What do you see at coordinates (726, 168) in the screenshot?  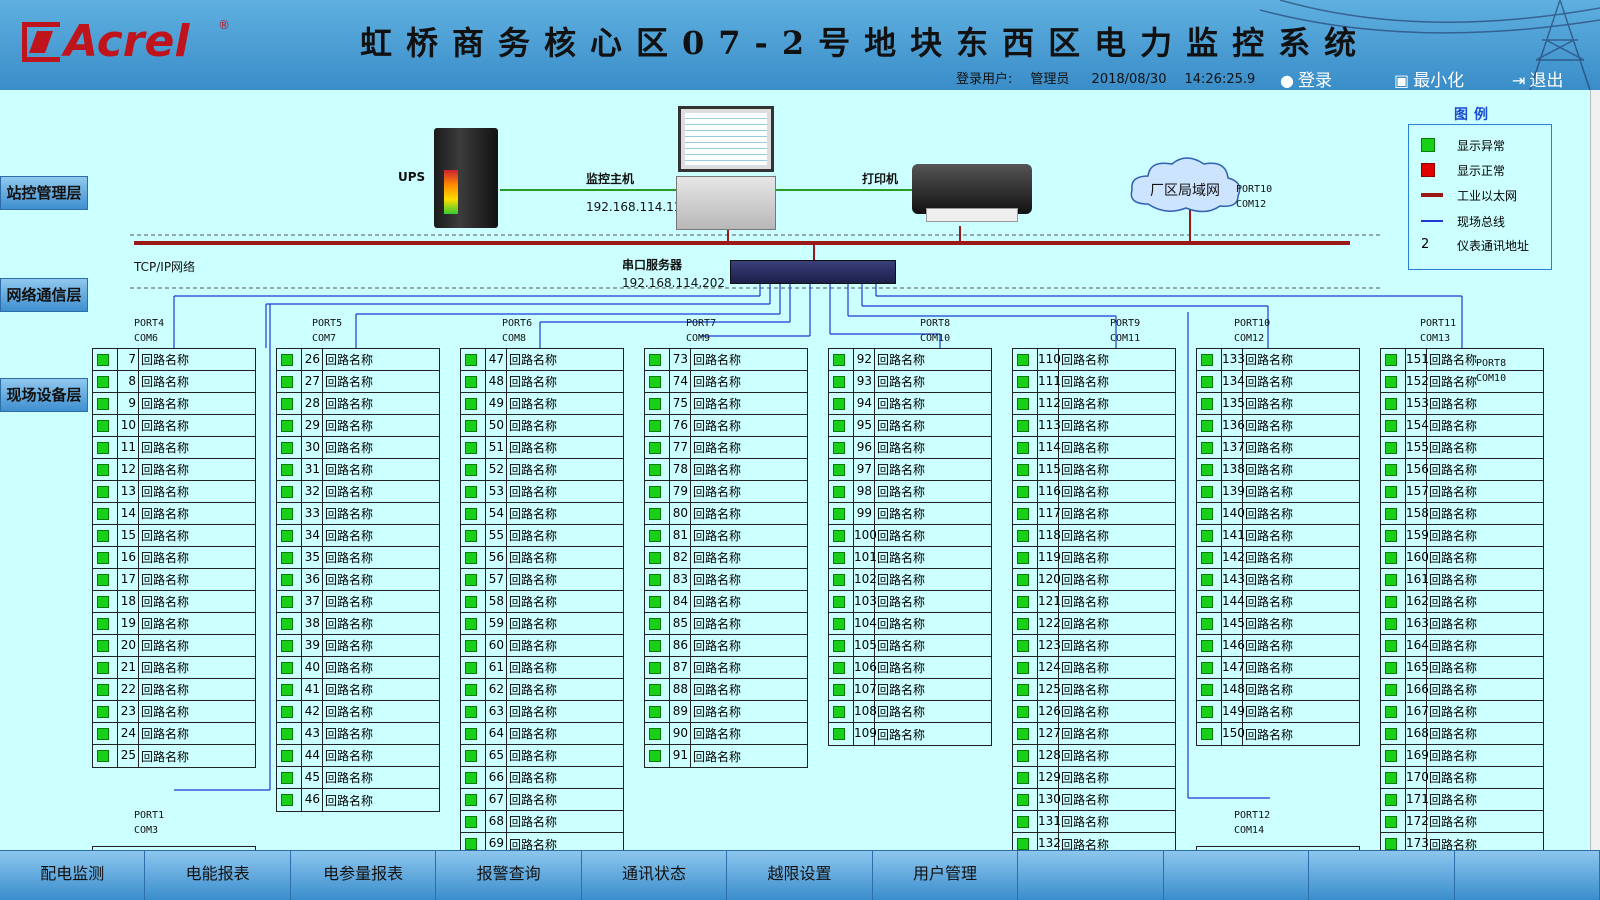 I see `monitoring-host` at bounding box center [726, 168].